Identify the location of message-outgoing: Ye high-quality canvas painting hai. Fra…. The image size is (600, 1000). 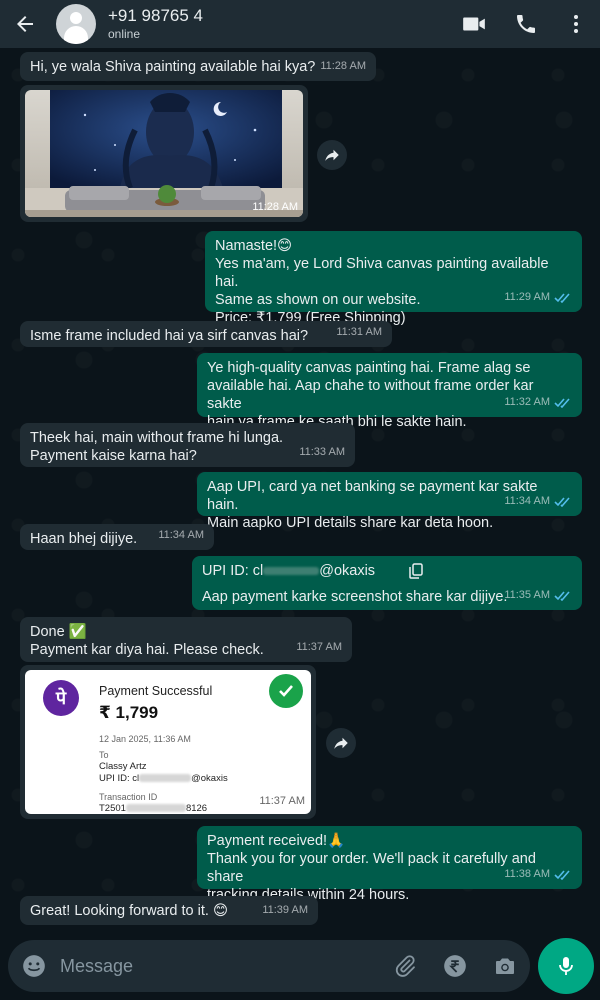
(389, 391).